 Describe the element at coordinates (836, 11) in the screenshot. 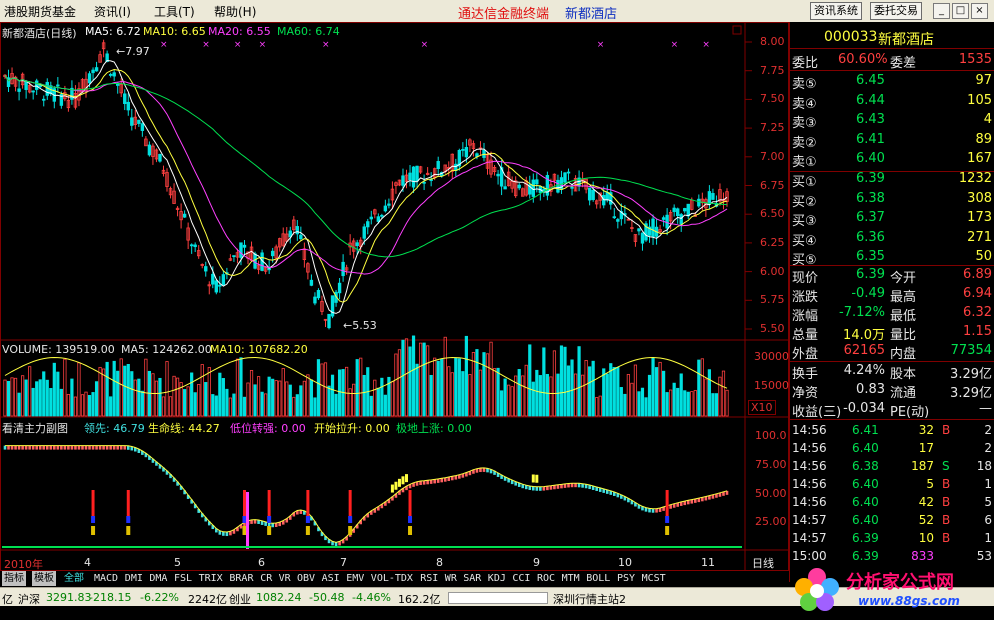

I see `info-system-button: 资讯系统` at that location.